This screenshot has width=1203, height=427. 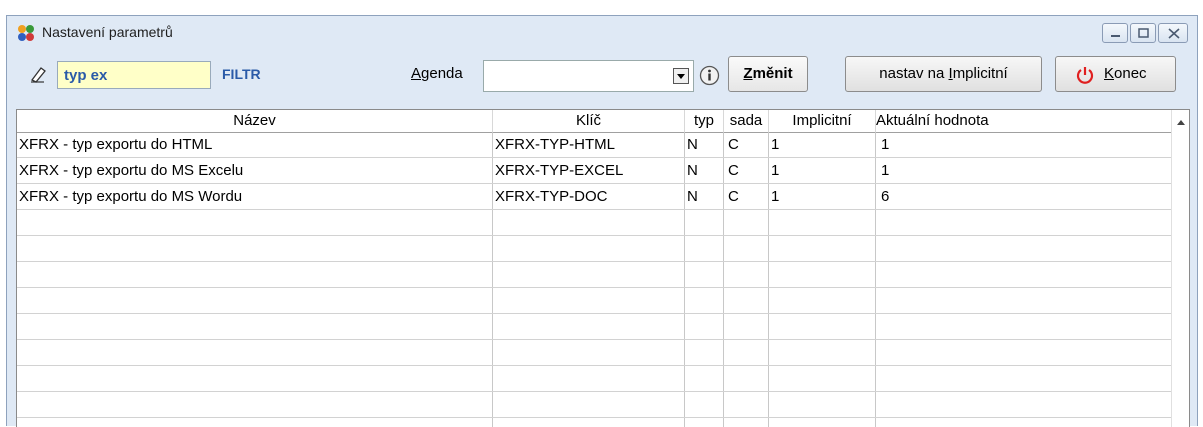 I want to click on cell-klic: XFRX-TYP-HTML, so click(x=555, y=144).